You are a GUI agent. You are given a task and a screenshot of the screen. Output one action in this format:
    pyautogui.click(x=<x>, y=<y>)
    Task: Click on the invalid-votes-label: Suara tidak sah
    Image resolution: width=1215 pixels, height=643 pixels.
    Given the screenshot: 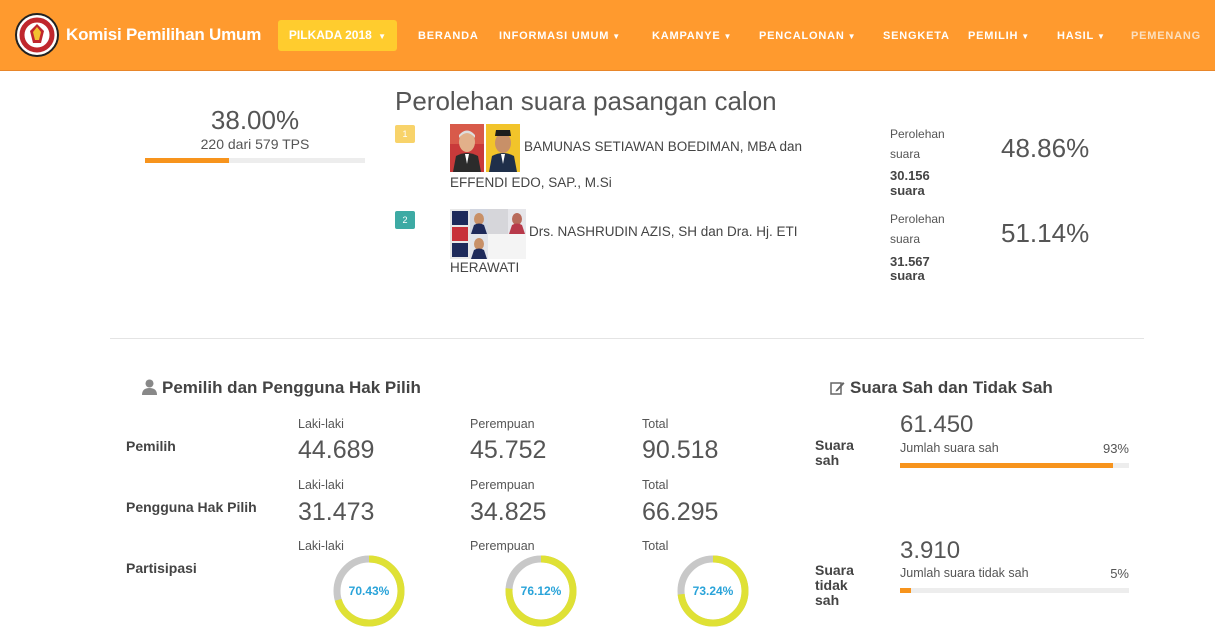 What is the action you would take?
    pyautogui.click(x=834, y=585)
    